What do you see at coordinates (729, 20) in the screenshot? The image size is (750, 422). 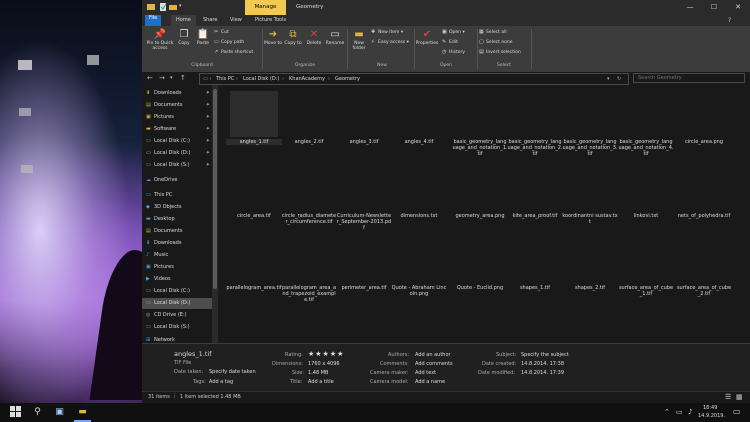 I see `help-icon: ?` at bounding box center [729, 20].